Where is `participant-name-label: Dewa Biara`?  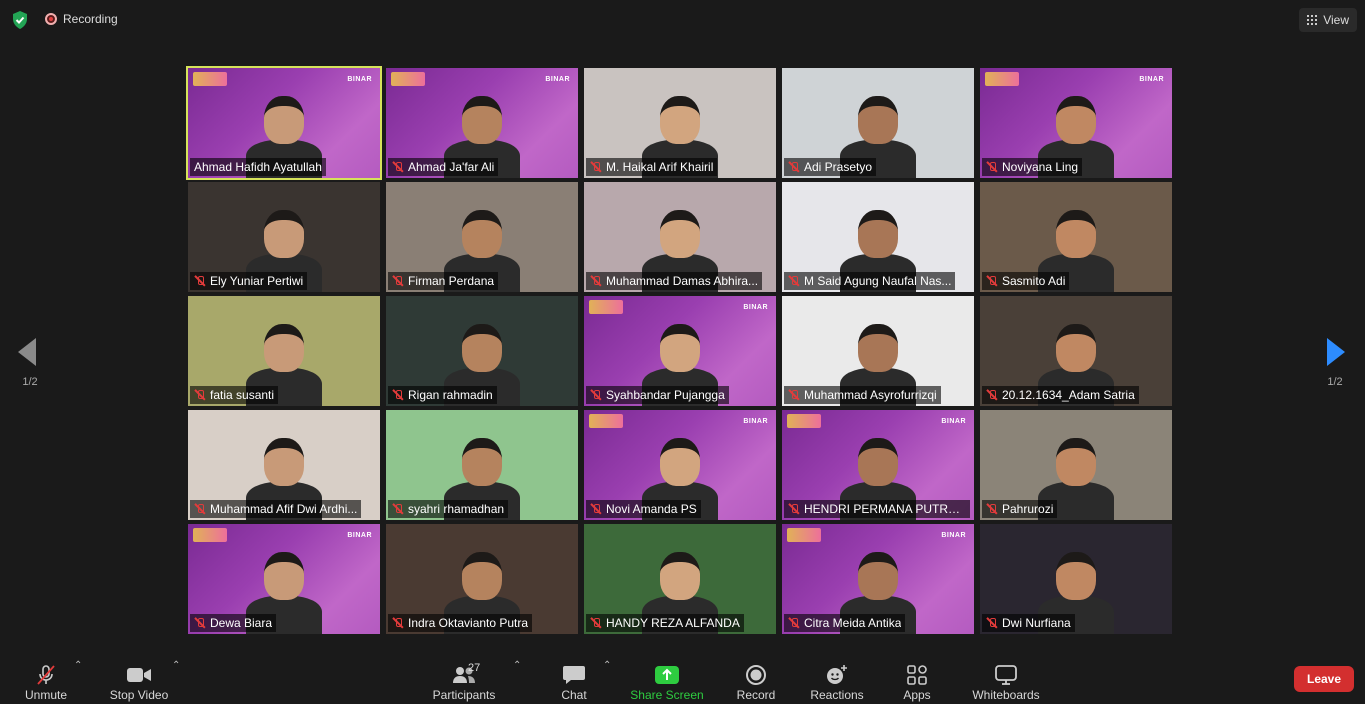
participant-name-label: Dewa Biara is located at coordinates (233, 623).